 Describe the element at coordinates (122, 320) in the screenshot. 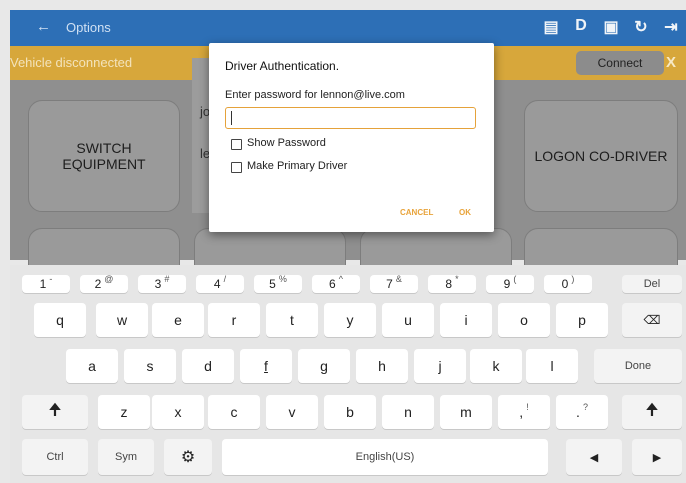

I see `key-w: w` at that location.